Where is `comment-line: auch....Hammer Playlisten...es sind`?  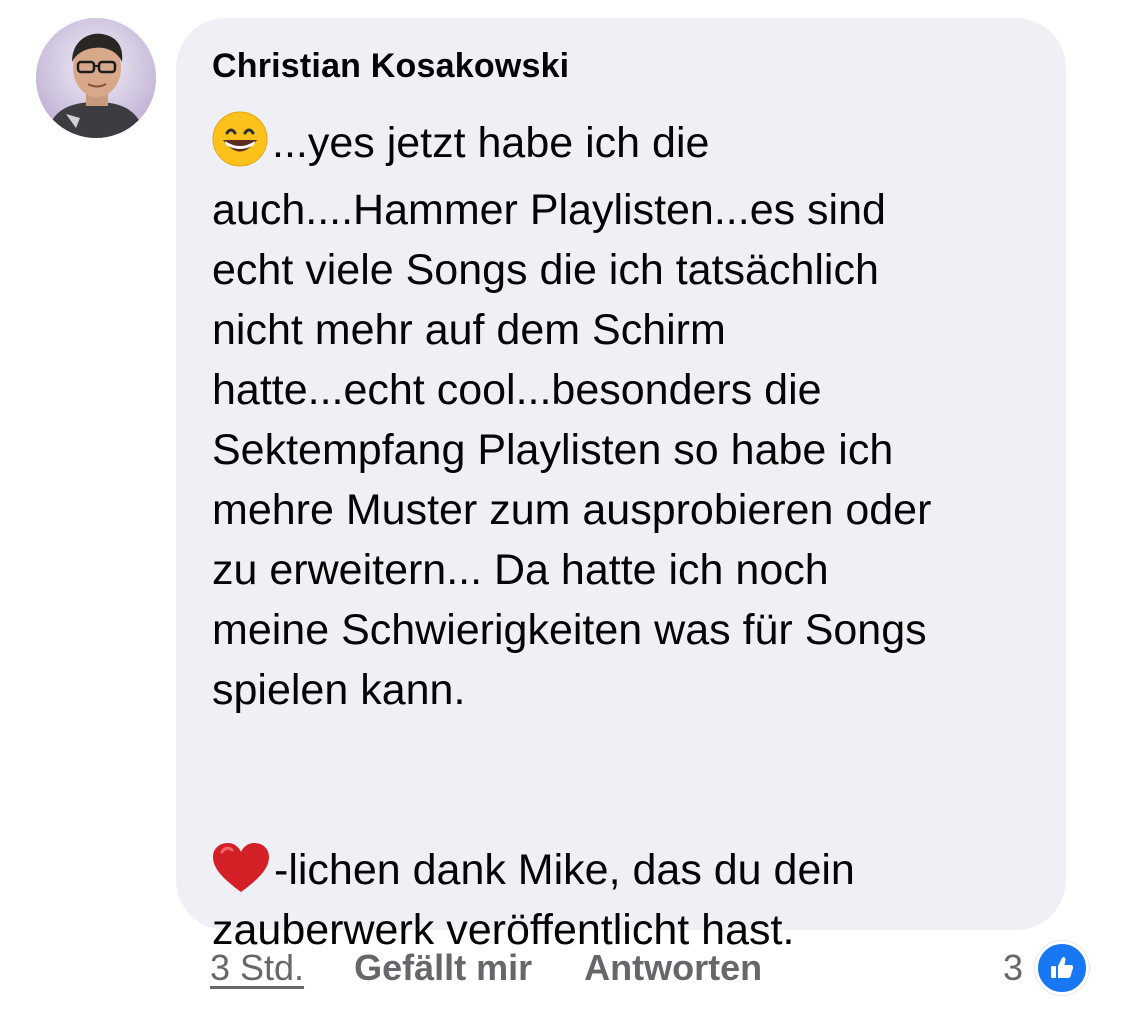
comment-line: auch....Hammer Playlisten...es sind is located at coordinates (549, 210).